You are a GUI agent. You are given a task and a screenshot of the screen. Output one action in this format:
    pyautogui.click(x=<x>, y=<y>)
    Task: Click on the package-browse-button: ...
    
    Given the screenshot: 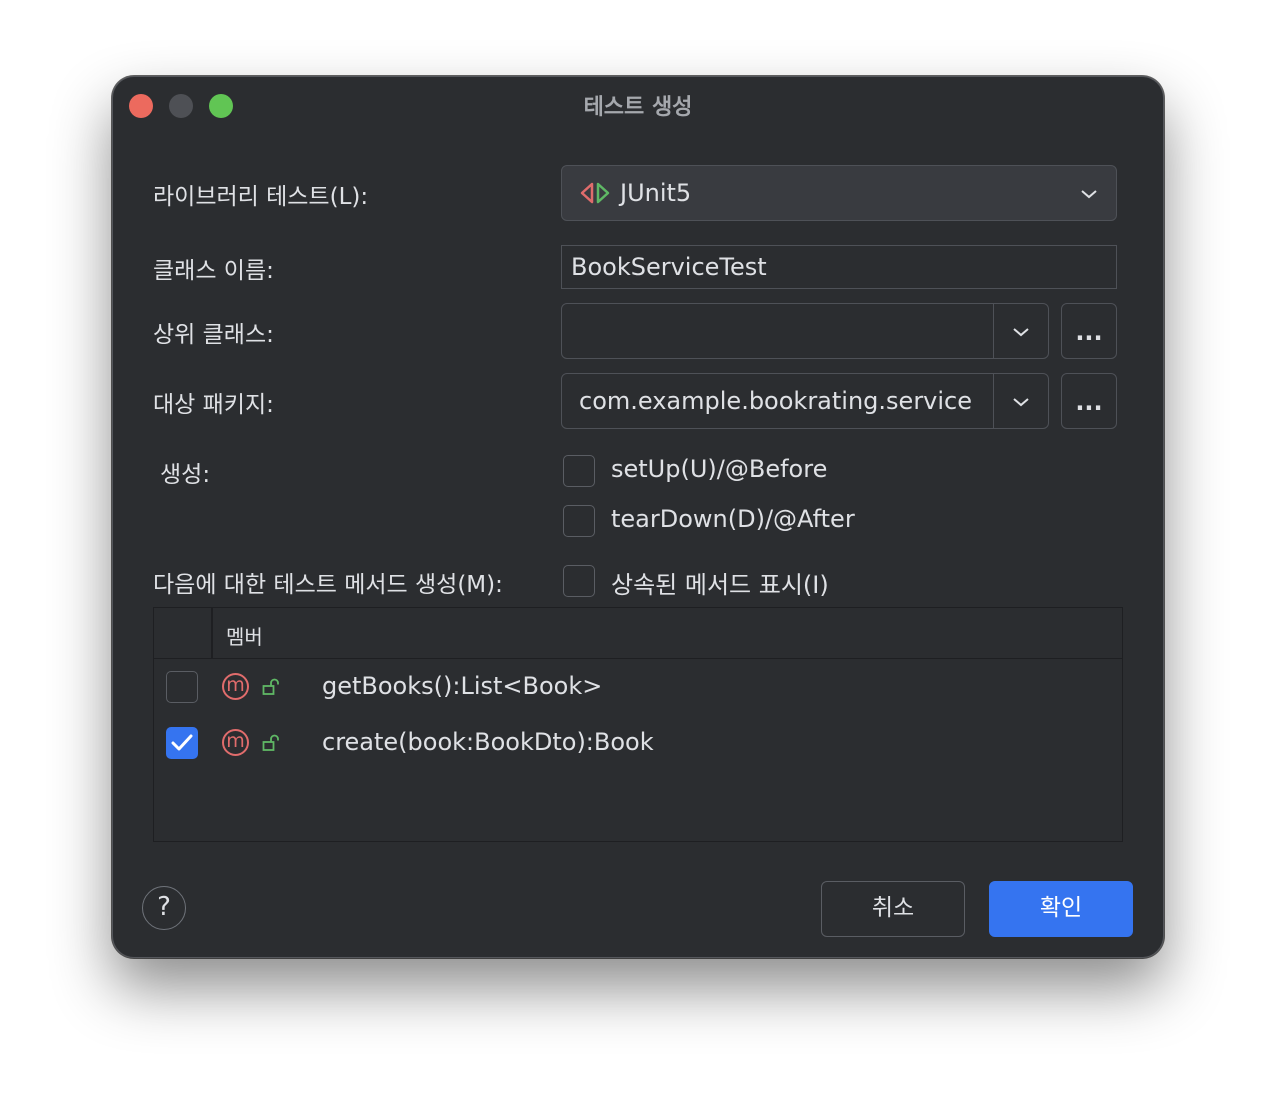 What is the action you would take?
    pyautogui.click(x=1089, y=401)
    